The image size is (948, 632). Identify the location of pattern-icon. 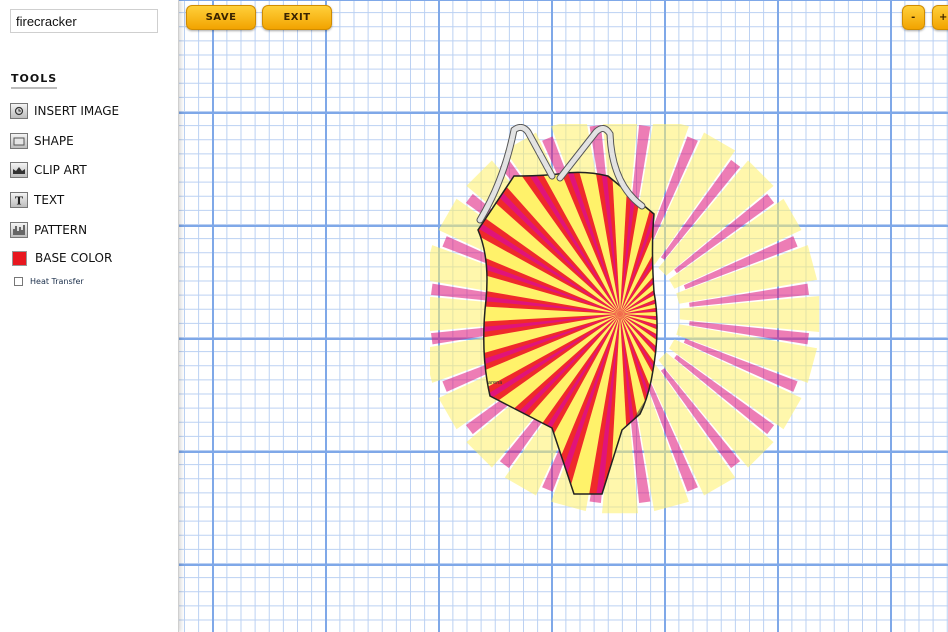
(19, 230).